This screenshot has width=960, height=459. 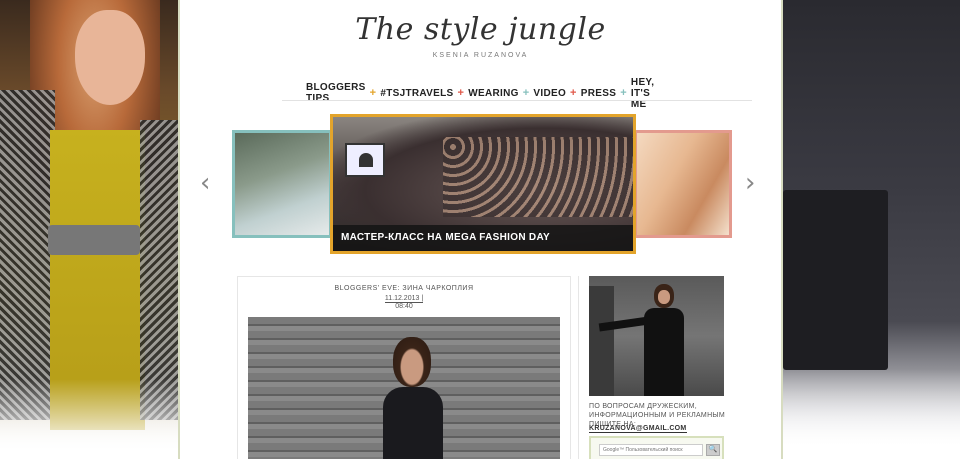 What do you see at coordinates (159, 270) in the screenshot?
I see `model-cardigan-right` at bounding box center [159, 270].